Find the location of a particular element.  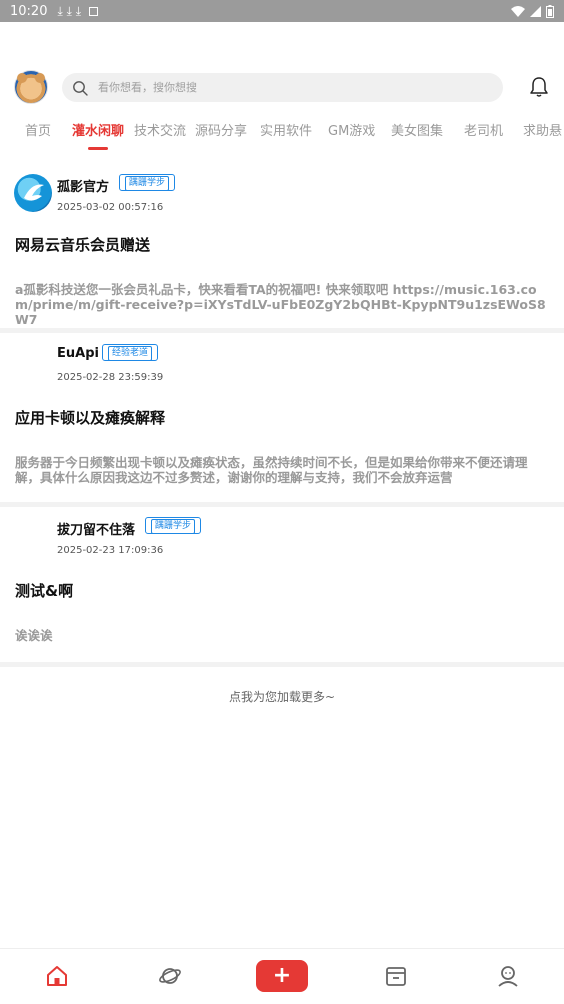

post-time: 2025-03-02 00:57:16 is located at coordinates (110, 207).